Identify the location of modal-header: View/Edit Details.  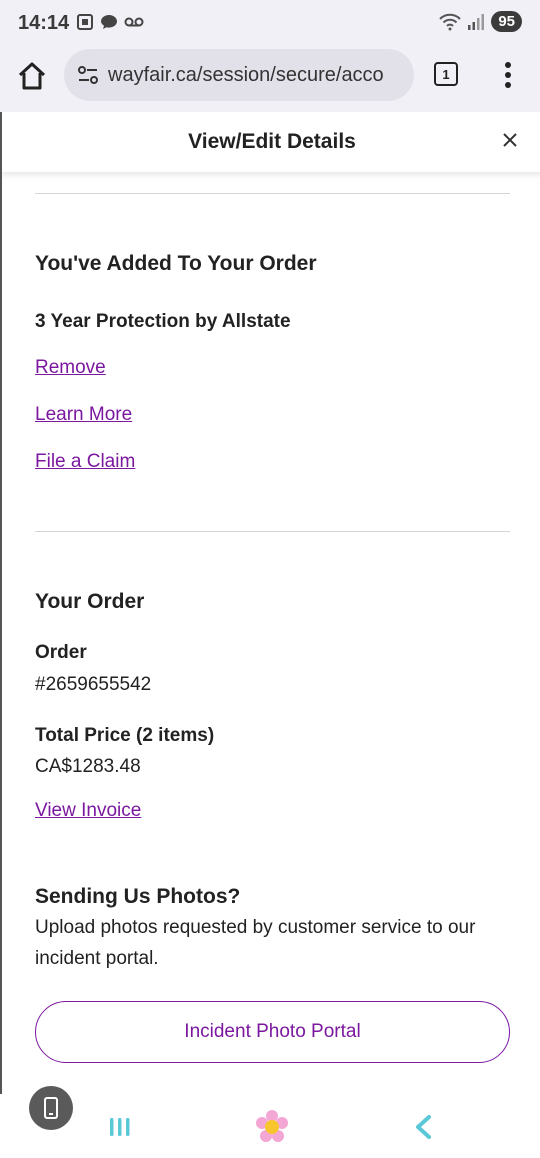
(271, 142).